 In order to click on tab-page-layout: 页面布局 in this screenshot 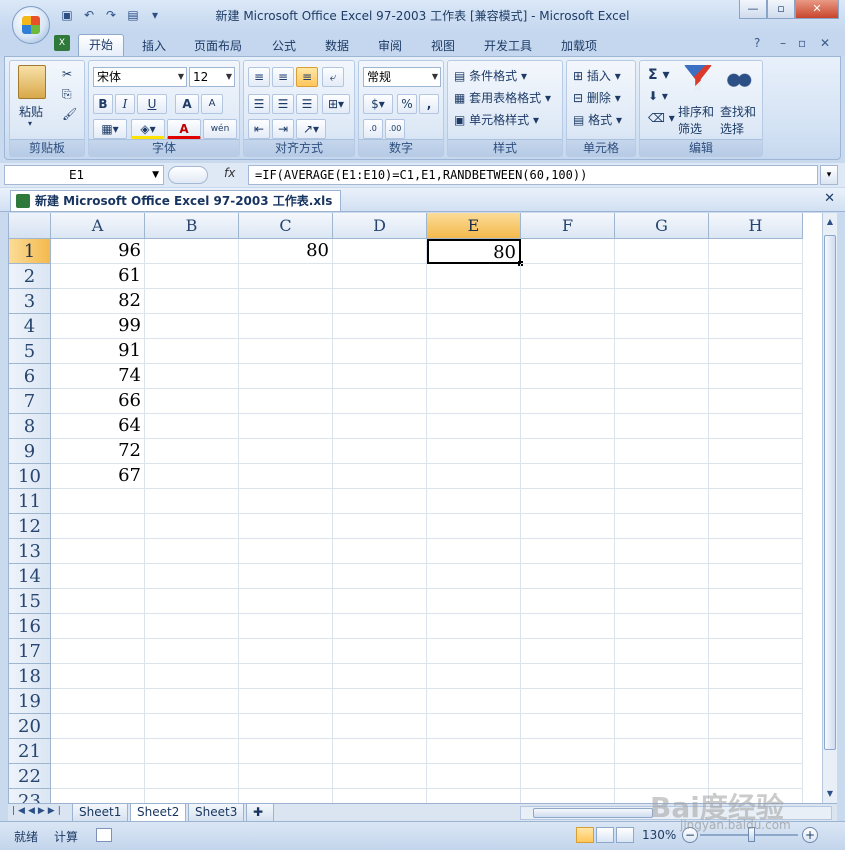, I will do `click(218, 46)`.